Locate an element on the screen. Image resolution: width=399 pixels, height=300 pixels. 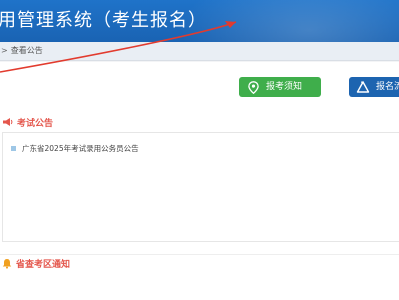
registration-label: 报名流 is located at coordinates (387, 87).